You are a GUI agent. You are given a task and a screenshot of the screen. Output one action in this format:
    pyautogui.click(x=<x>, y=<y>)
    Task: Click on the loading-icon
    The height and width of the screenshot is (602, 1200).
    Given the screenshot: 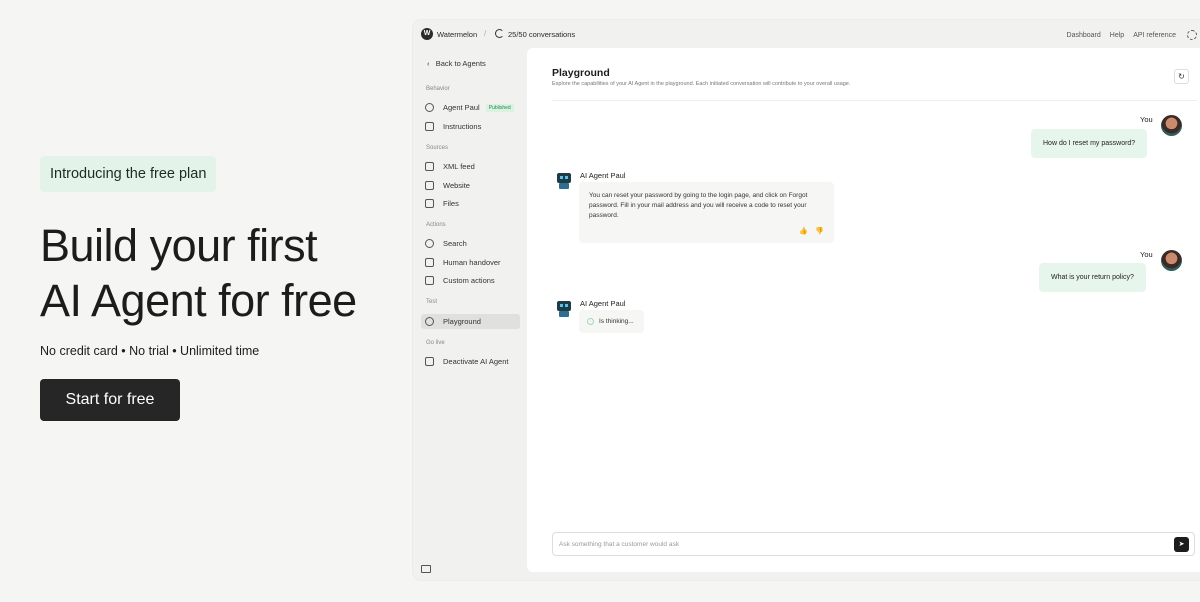 What is the action you would take?
    pyautogui.click(x=590, y=321)
    